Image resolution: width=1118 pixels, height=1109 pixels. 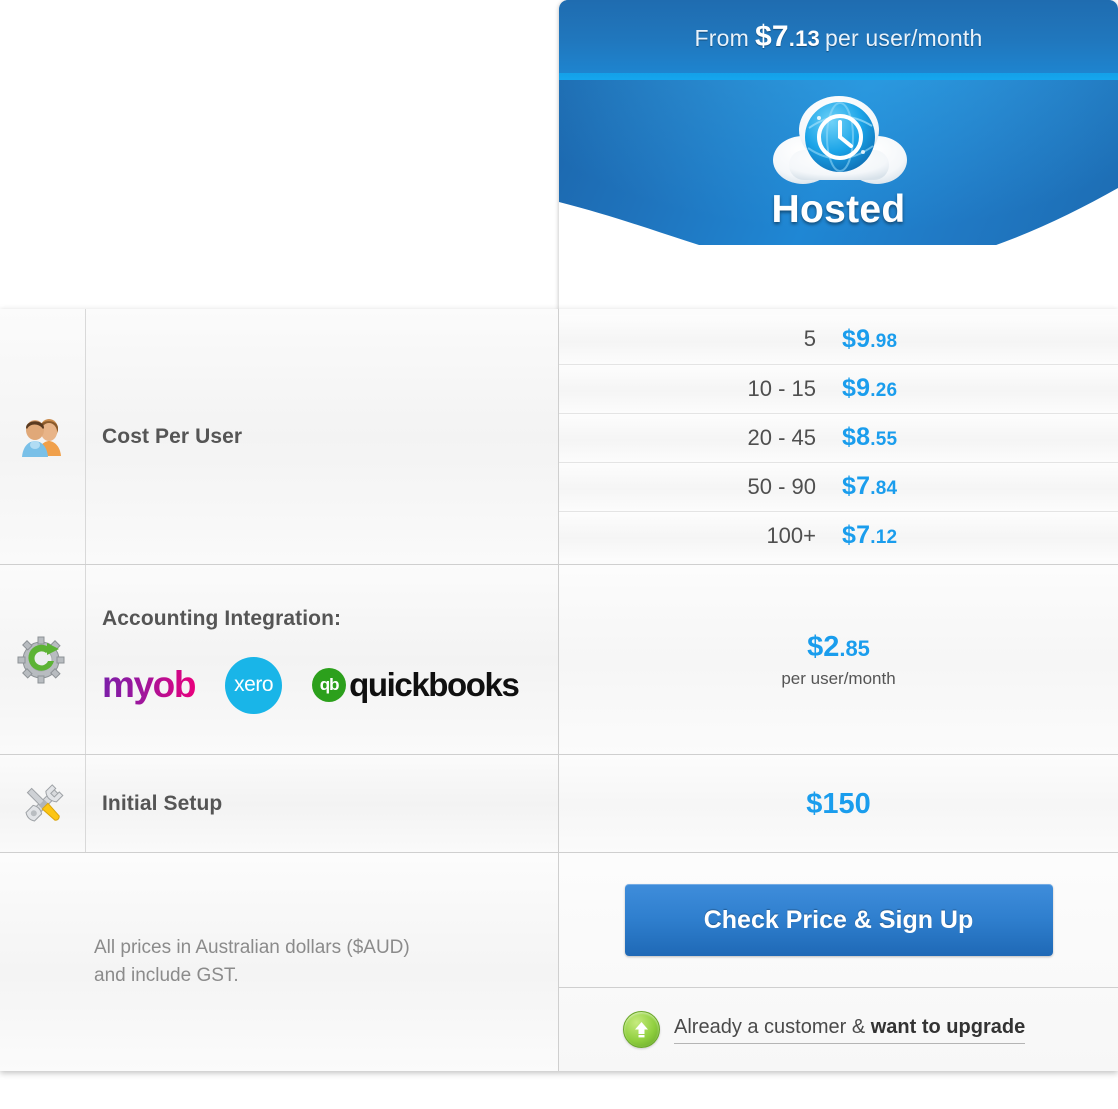 I want to click on hosted-price-banner: From $7.13 per user/month, so click(x=838, y=36).